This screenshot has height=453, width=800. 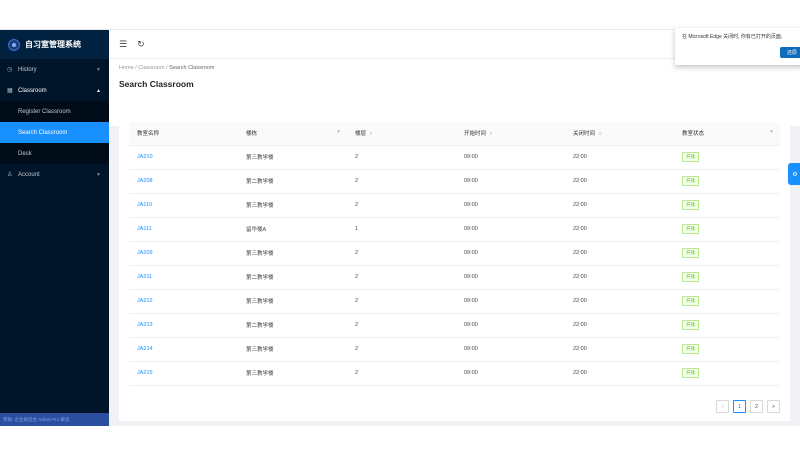 What do you see at coordinates (183, 301) in the screenshot?
I see `cell-classroom-name: JA212` at bounding box center [183, 301].